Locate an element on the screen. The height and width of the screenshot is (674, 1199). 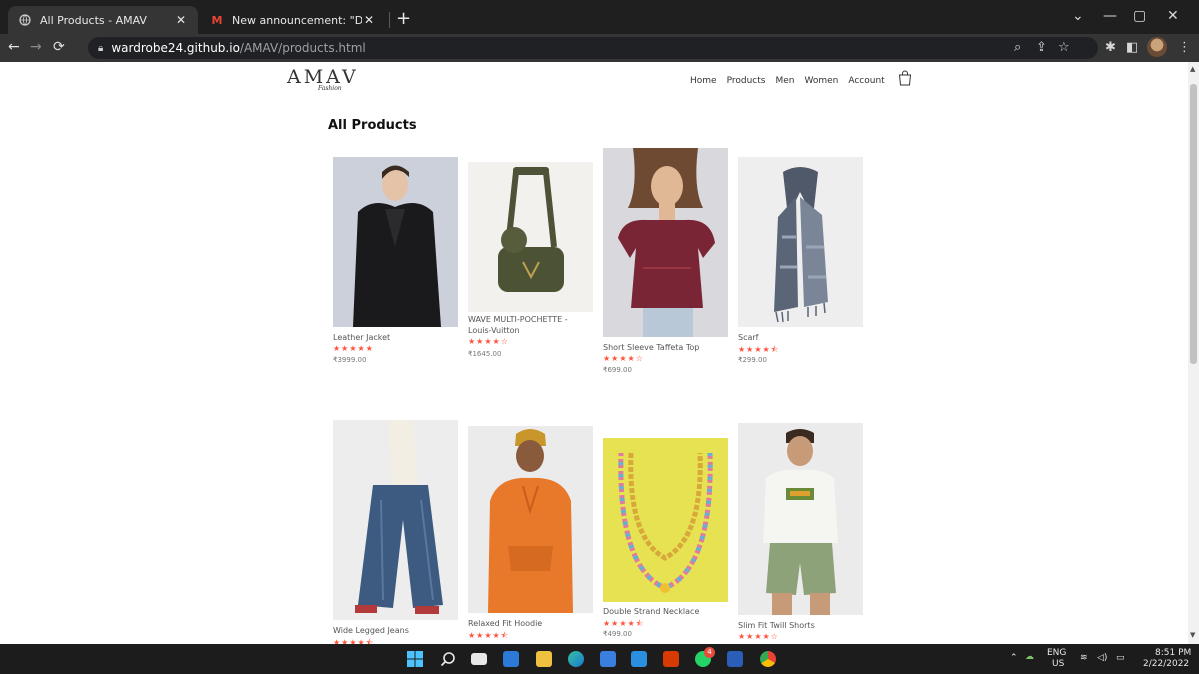
share-icon: ⇪ is located at coordinates (1041, 47).